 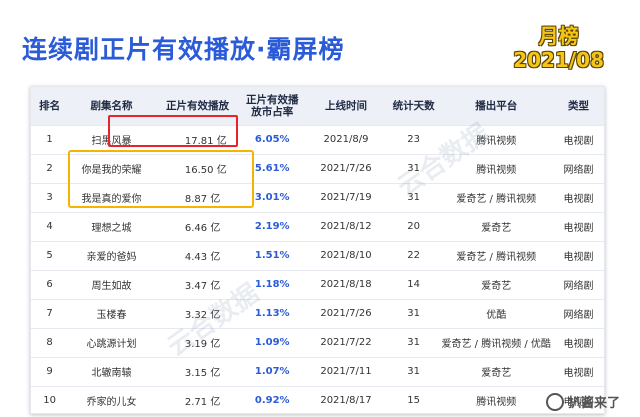 What do you see at coordinates (345, 105) in the screenshot?
I see `col-header-date: 上线时间` at bounding box center [345, 105].